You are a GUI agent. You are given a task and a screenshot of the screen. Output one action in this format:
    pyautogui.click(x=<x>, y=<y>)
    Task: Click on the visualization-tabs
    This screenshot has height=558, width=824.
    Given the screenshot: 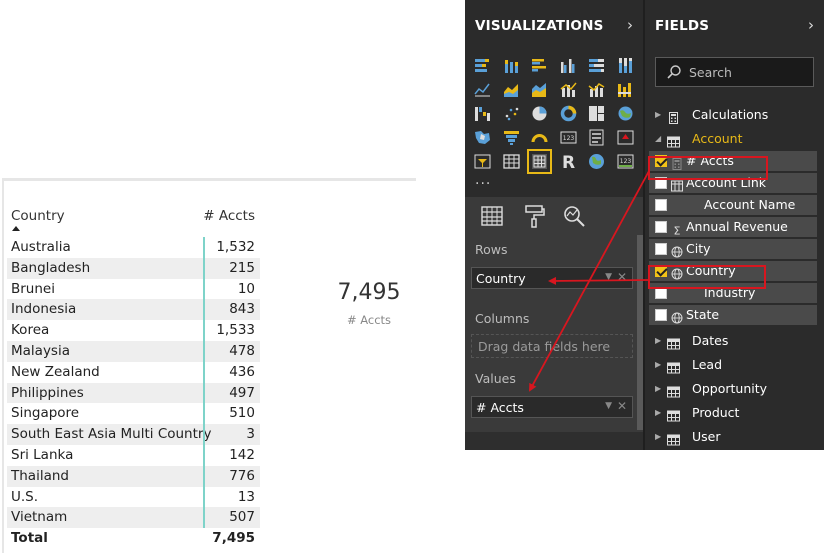 What is the action you would take?
    pyautogui.click(x=554, y=216)
    